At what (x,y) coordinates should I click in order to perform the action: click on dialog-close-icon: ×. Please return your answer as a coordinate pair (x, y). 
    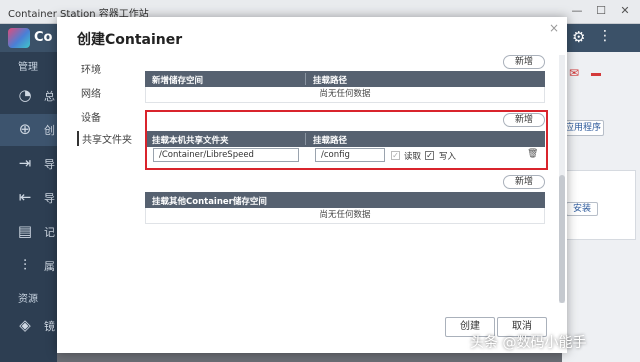
    Looking at the image, I should click on (554, 28).